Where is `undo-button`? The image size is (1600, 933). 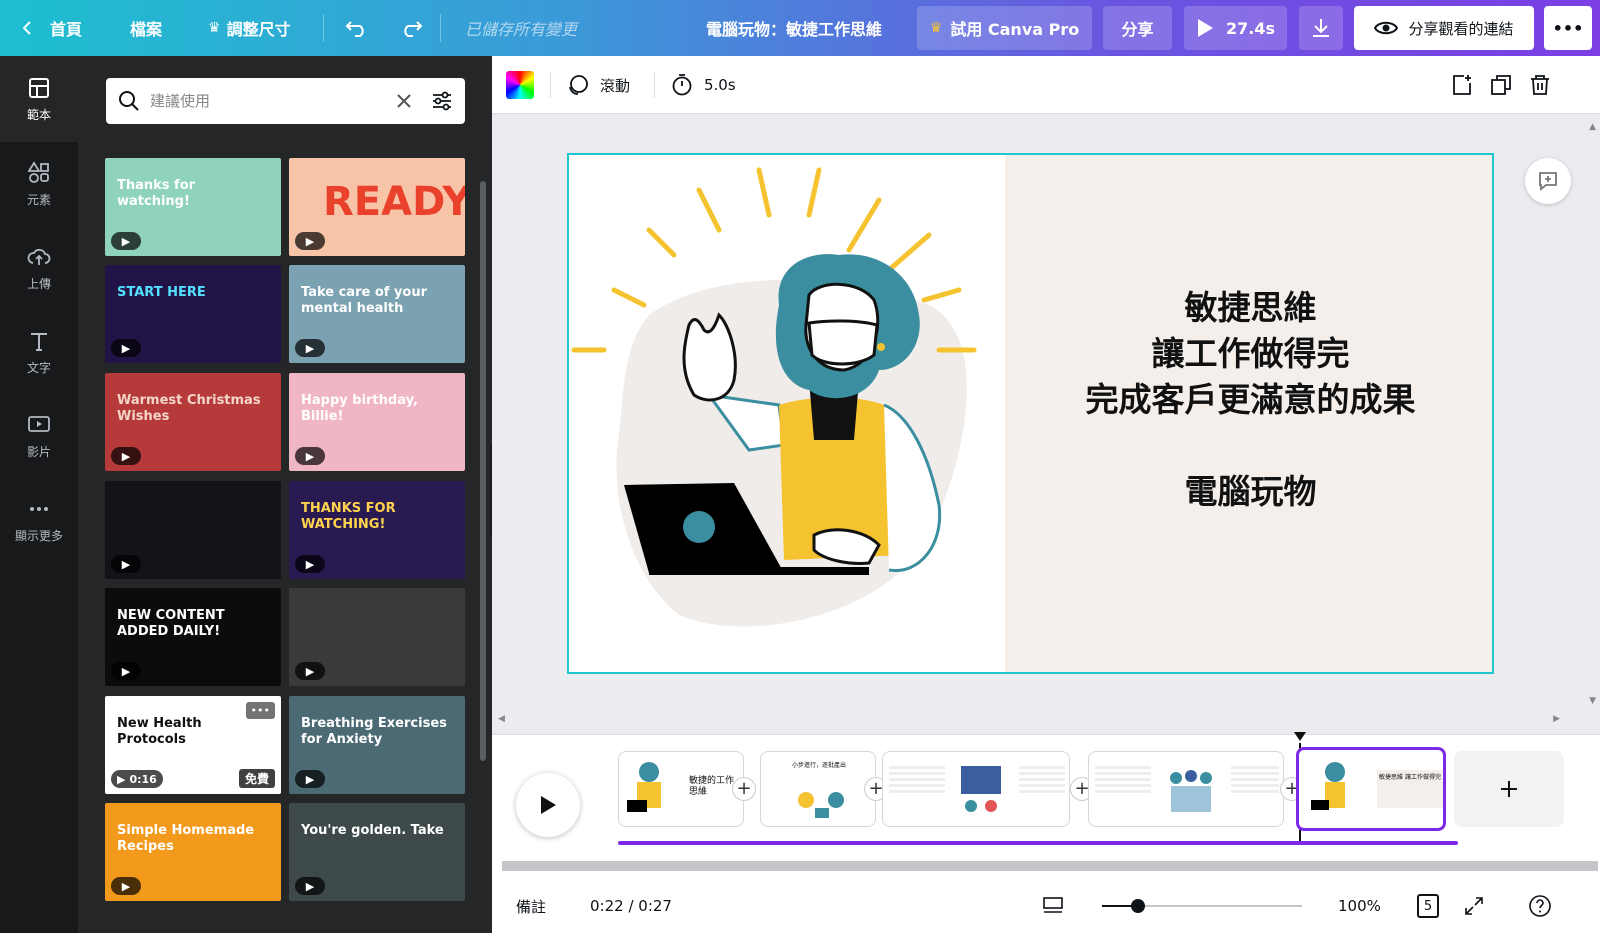
undo-button is located at coordinates (357, 28).